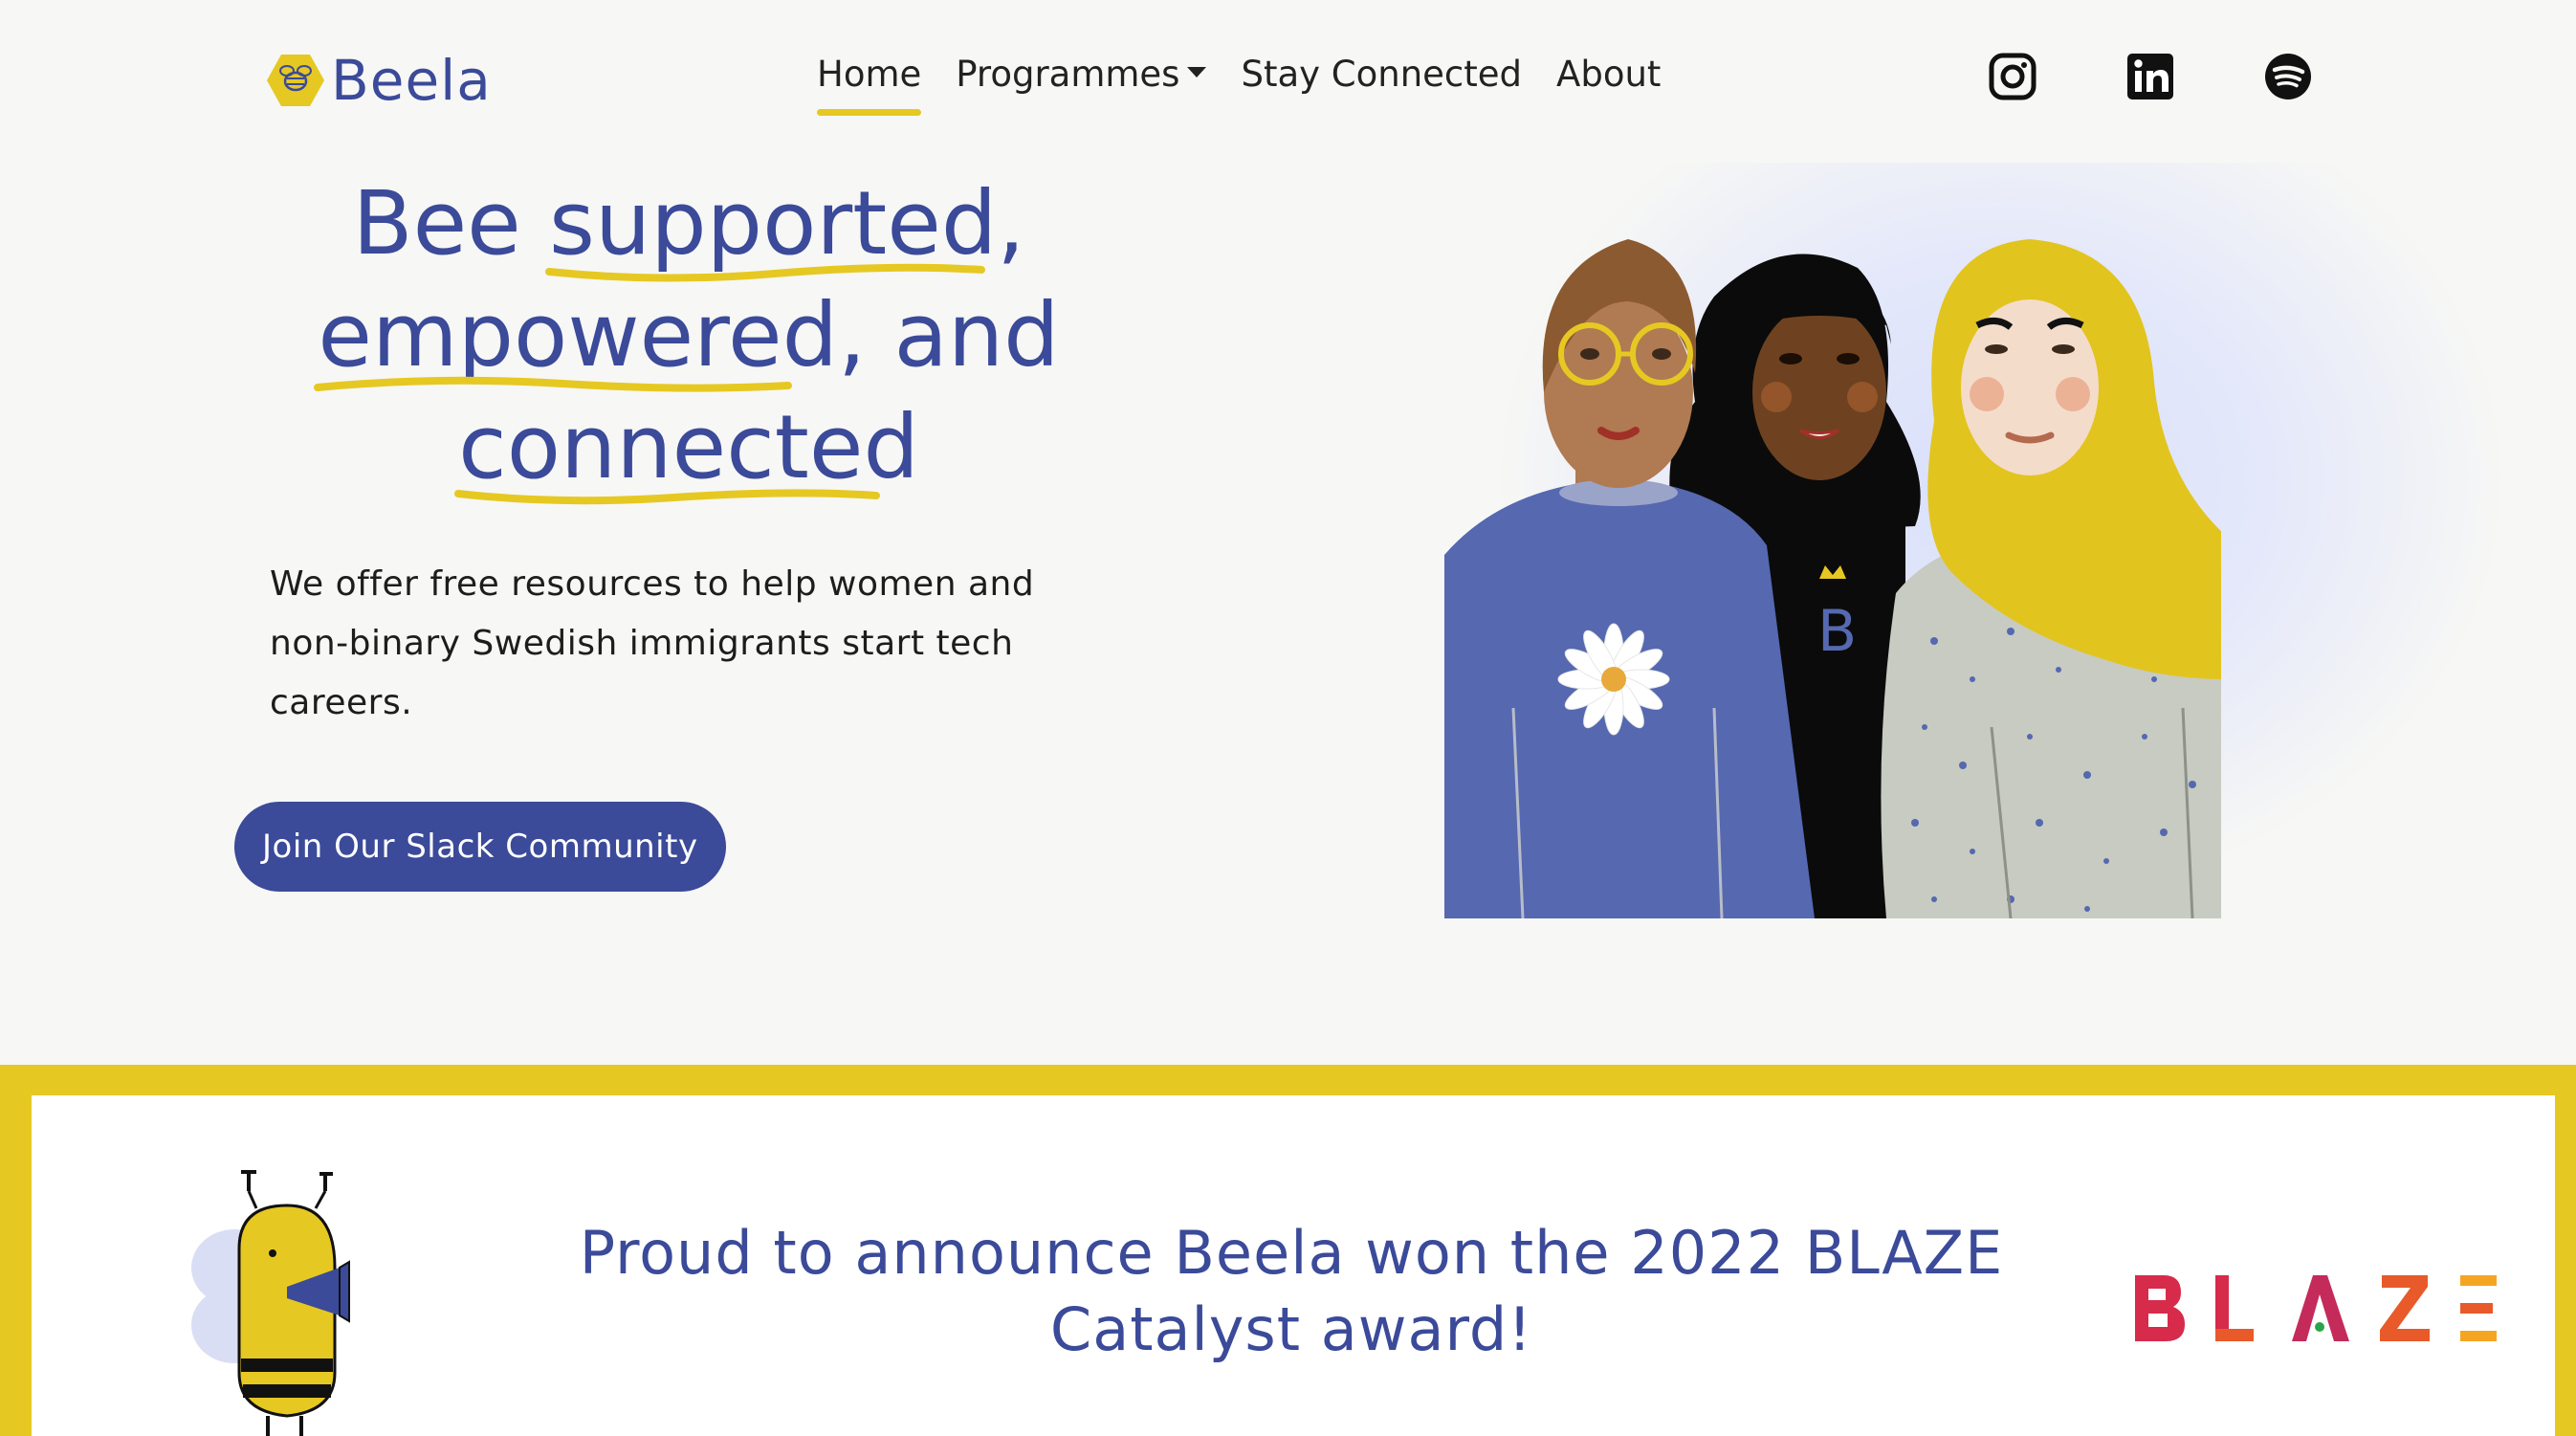 The image size is (2576, 1436). What do you see at coordinates (2150, 76) in the screenshot?
I see `linkedin-icon` at bounding box center [2150, 76].